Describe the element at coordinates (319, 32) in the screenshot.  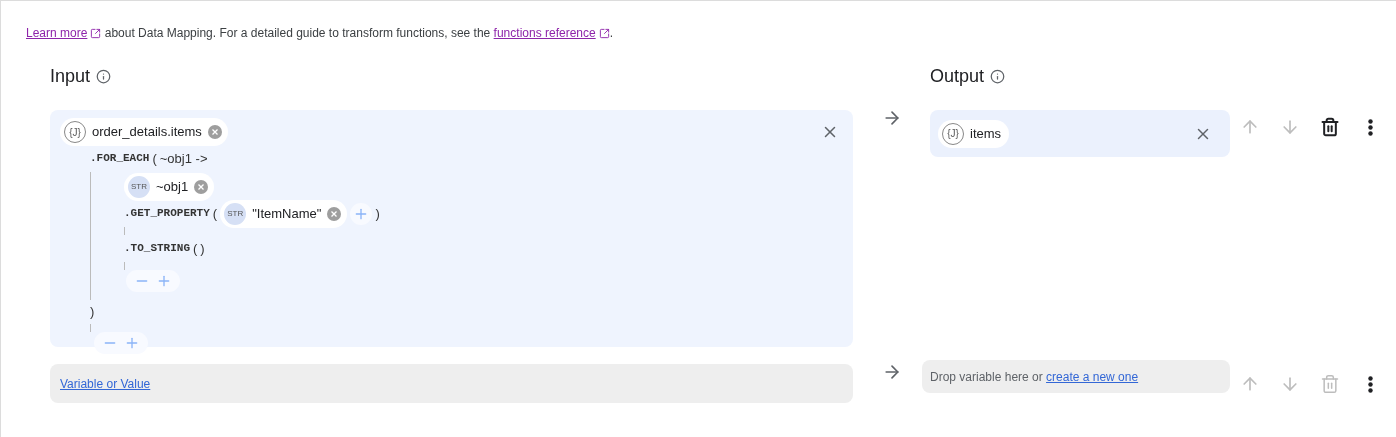
I see `intro-text: Learn more about Data Mapping. For a detailed guide to transform functions, see the functions reference .` at that location.